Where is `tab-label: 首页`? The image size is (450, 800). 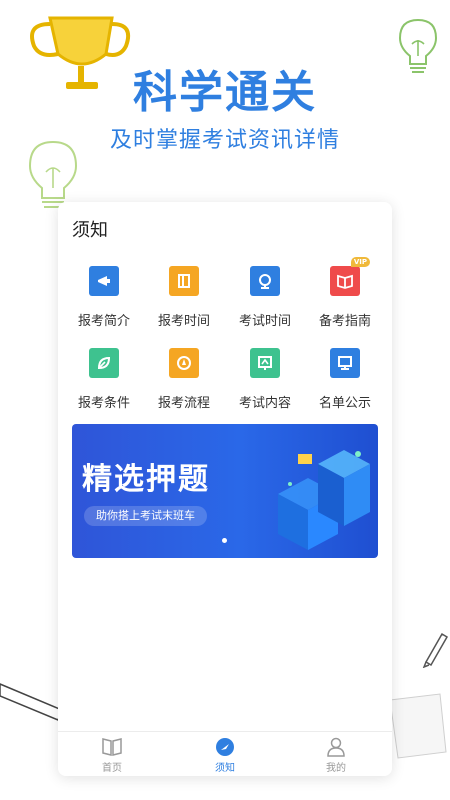
tab-label: 首页 is located at coordinates (112, 768).